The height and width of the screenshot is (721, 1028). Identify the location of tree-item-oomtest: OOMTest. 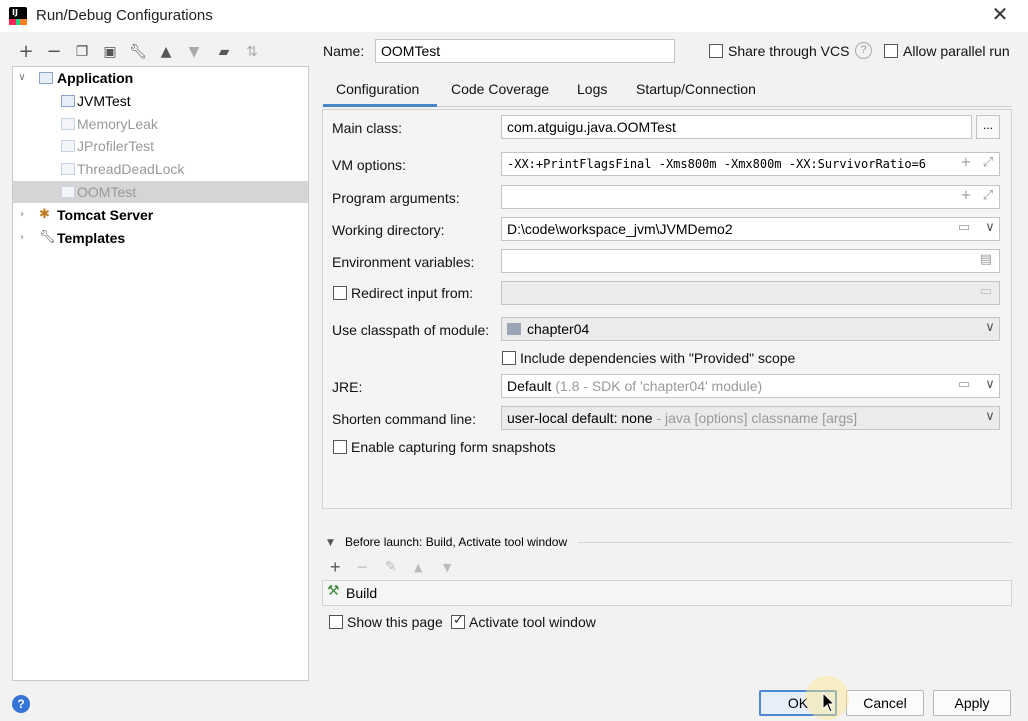
(160, 192).